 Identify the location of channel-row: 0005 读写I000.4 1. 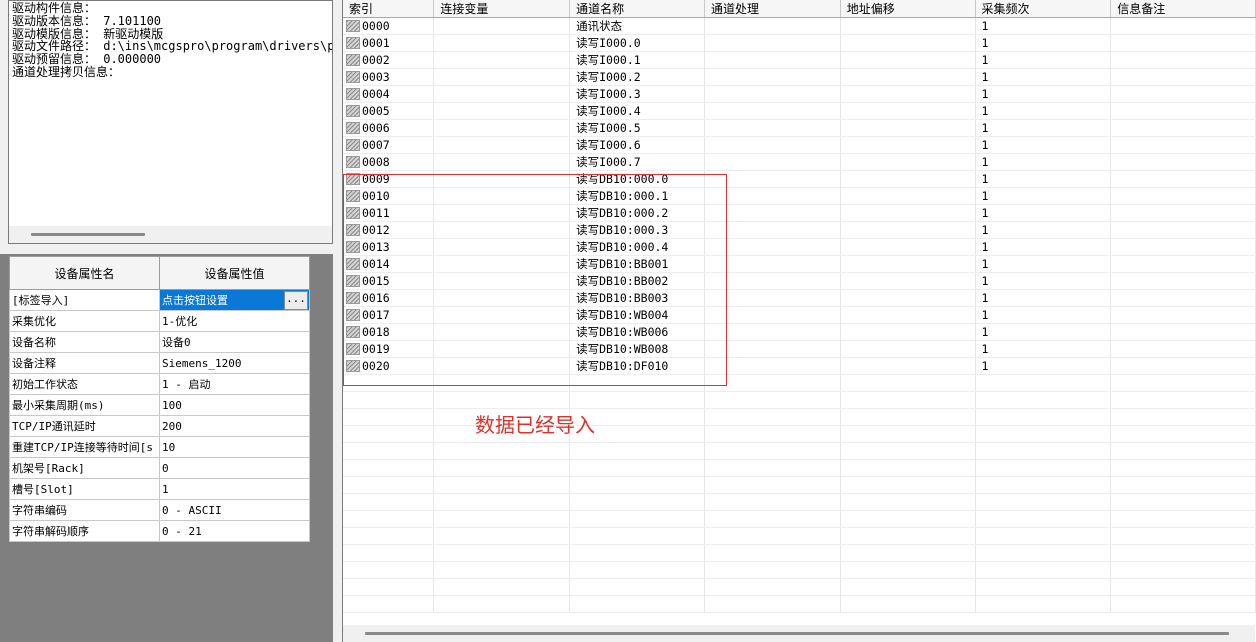
(799, 111).